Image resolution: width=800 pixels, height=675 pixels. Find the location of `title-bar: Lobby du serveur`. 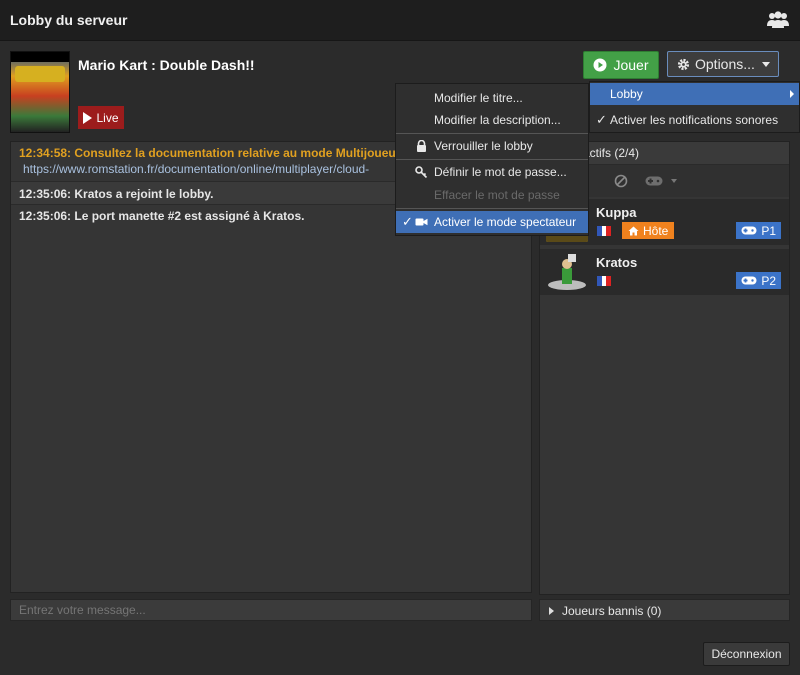

title-bar: Lobby du serveur is located at coordinates (400, 20).